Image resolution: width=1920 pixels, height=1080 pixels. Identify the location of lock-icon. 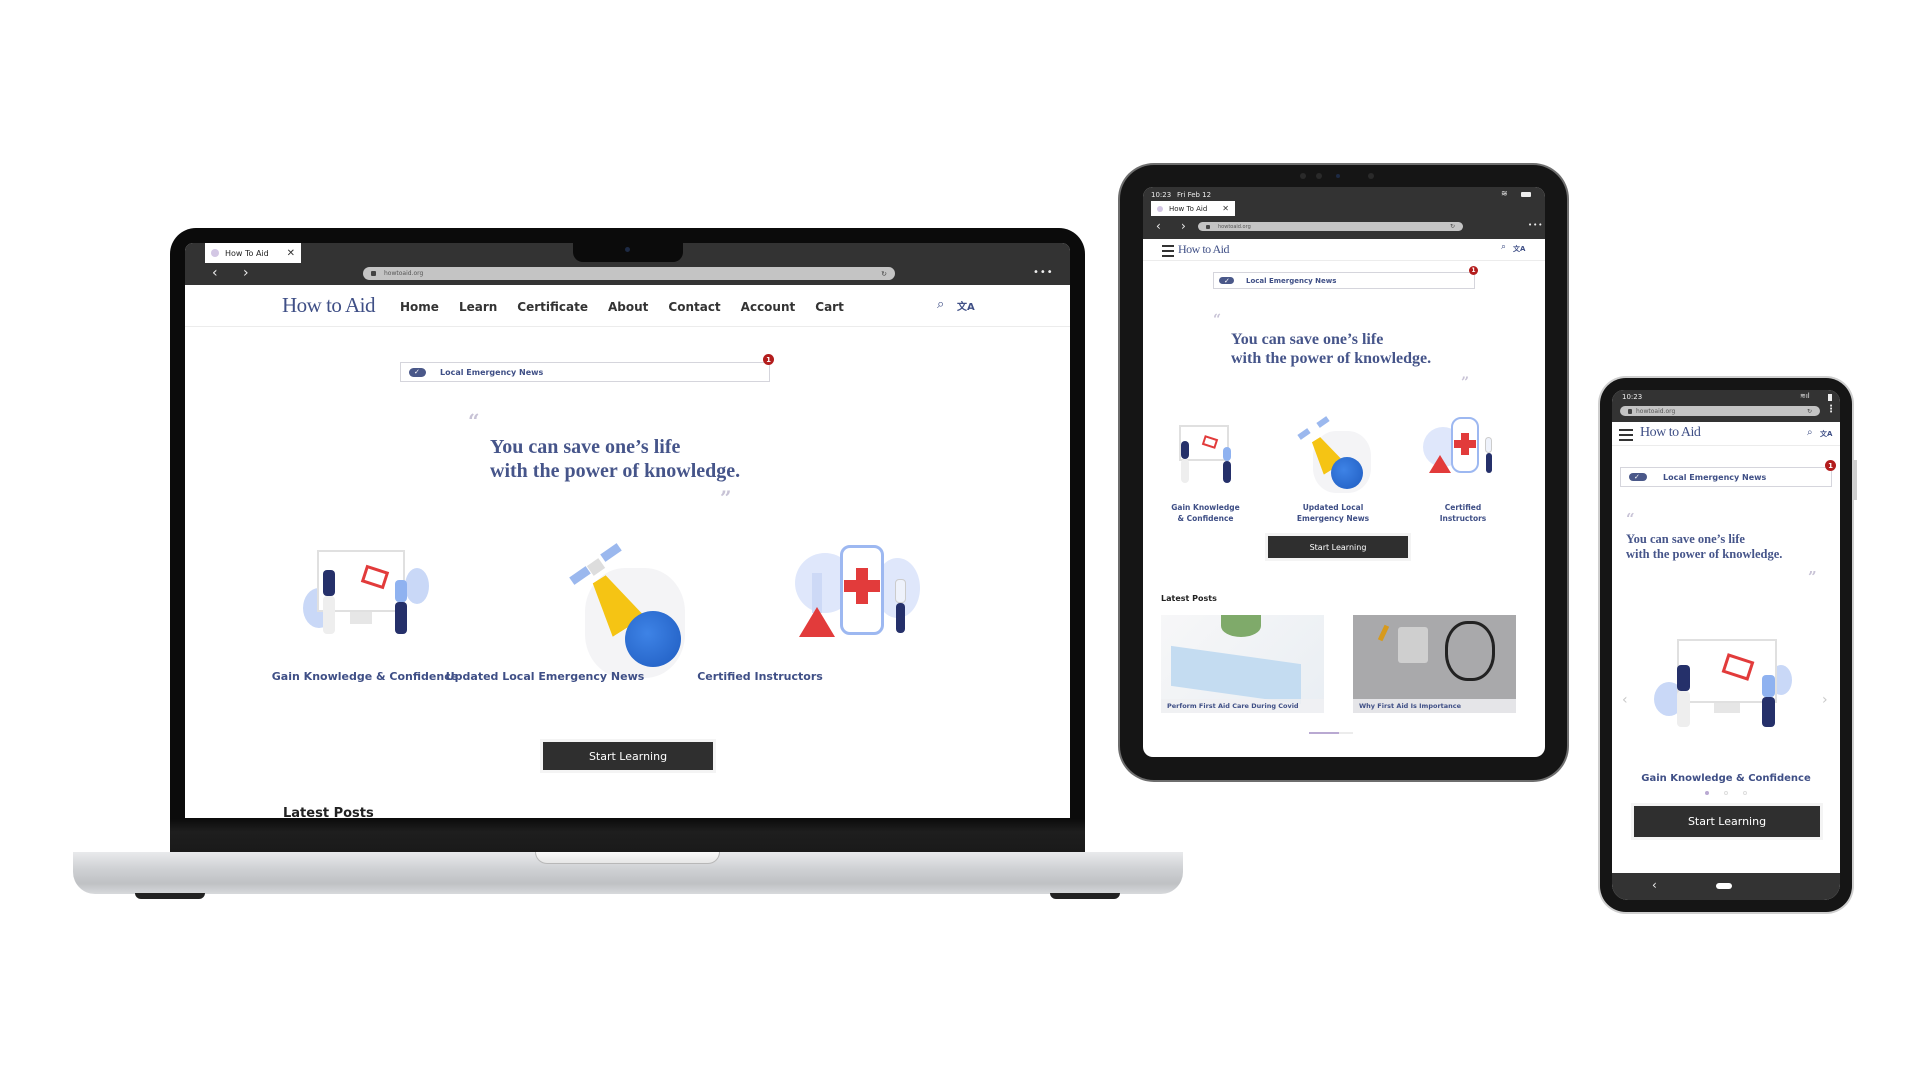
(1208, 226).